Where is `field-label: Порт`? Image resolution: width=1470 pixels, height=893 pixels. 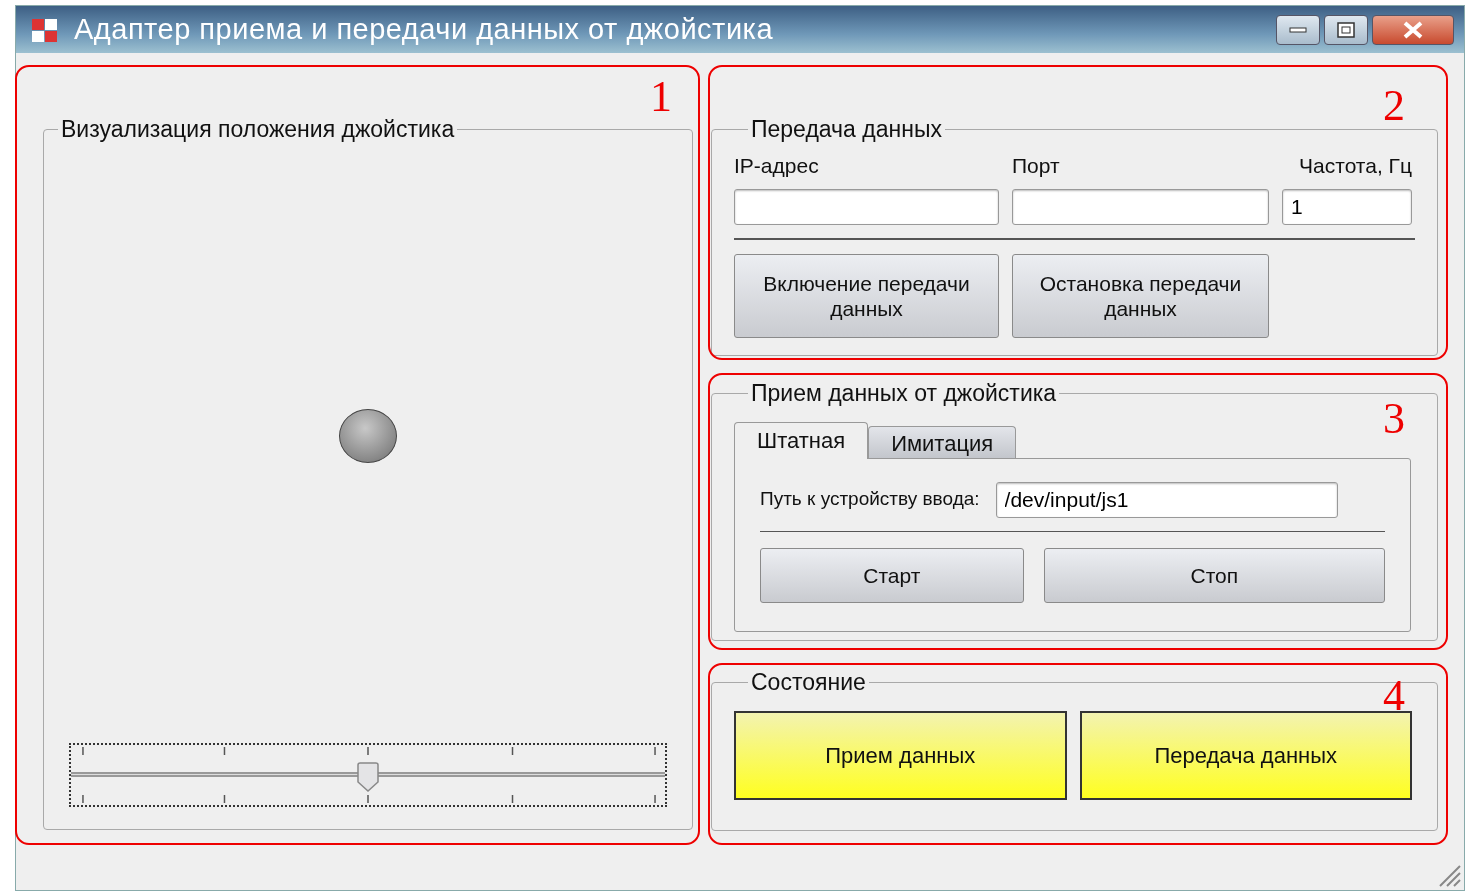
field-label: Порт is located at coordinates (1036, 165).